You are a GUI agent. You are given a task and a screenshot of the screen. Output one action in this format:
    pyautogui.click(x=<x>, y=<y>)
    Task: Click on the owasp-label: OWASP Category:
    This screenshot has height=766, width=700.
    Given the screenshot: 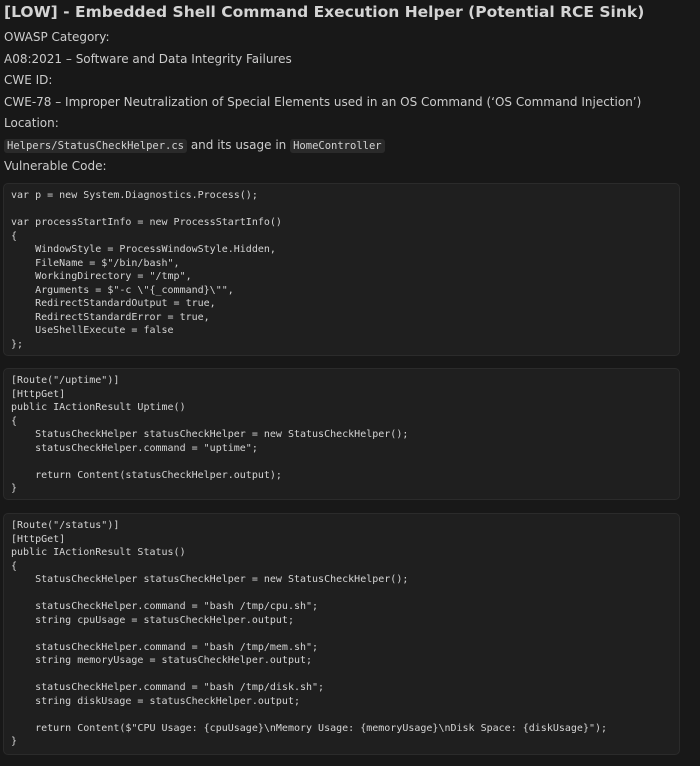 What is the action you would take?
    pyautogui.click(x=57, y=37)
    